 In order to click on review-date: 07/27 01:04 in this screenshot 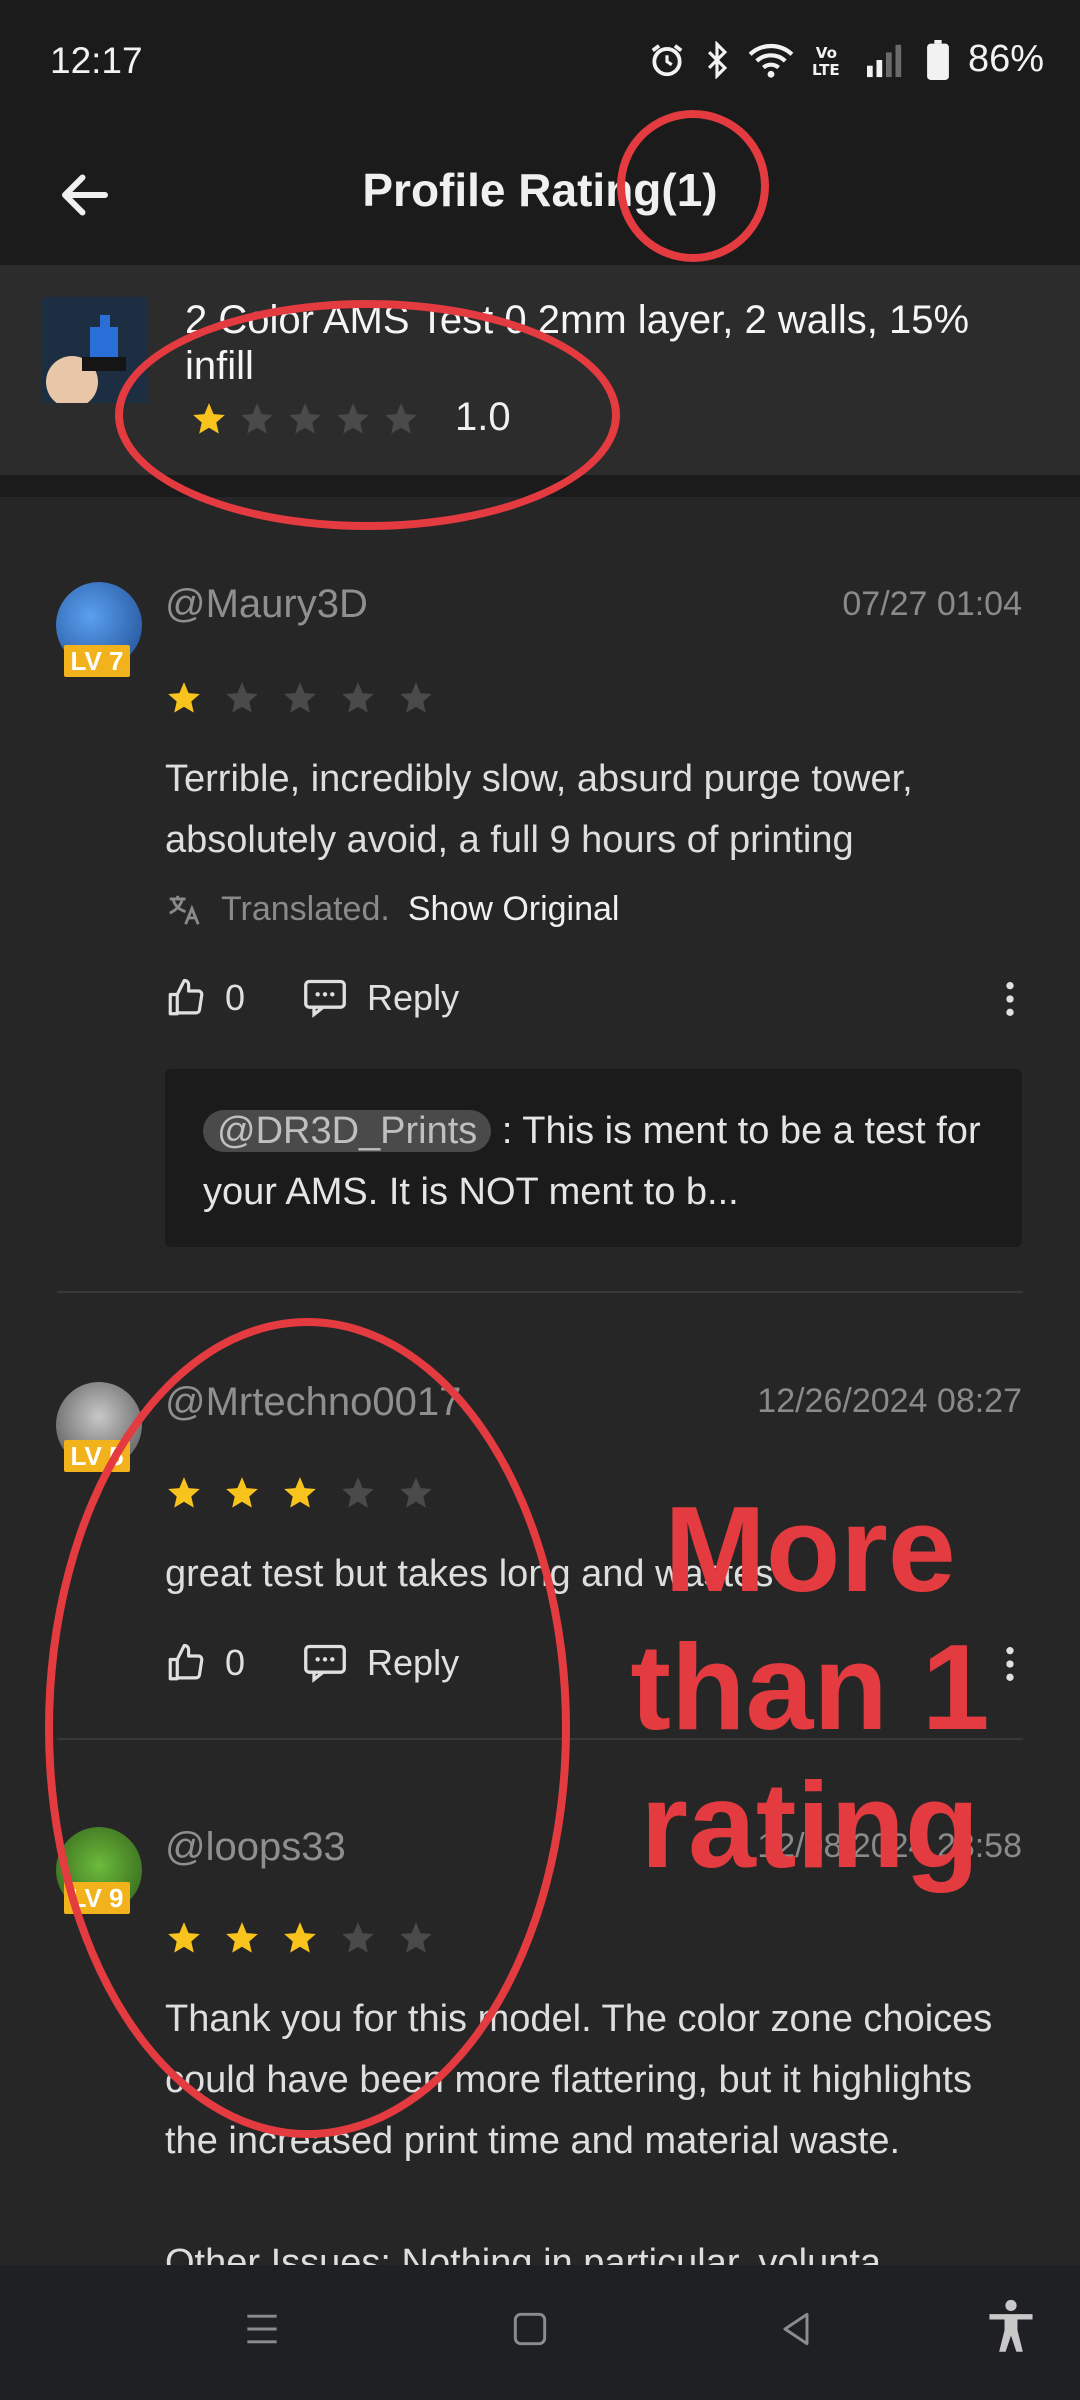, I will do `click(932, 604)`.